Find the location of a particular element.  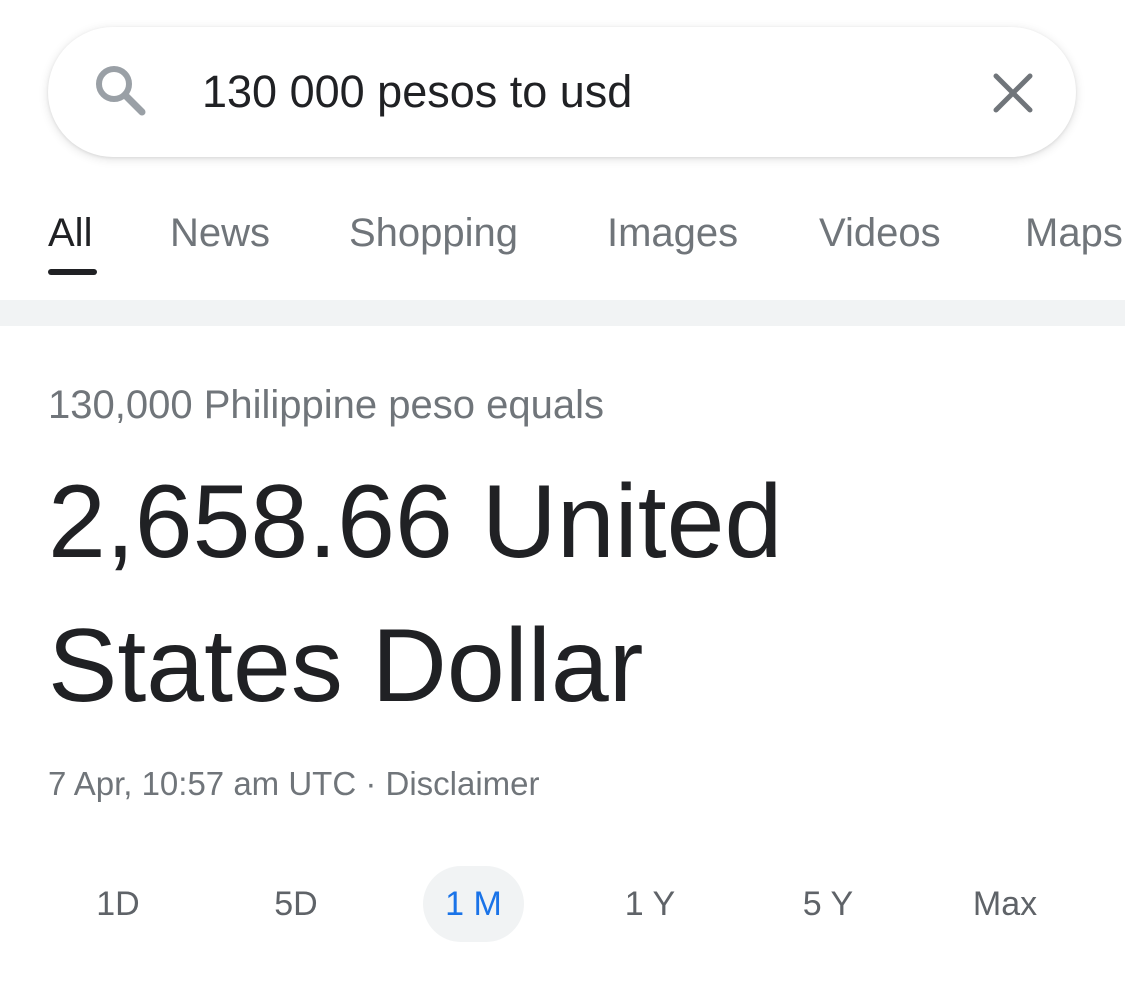

active-tab-indicator is located at coordinates (72, 272).